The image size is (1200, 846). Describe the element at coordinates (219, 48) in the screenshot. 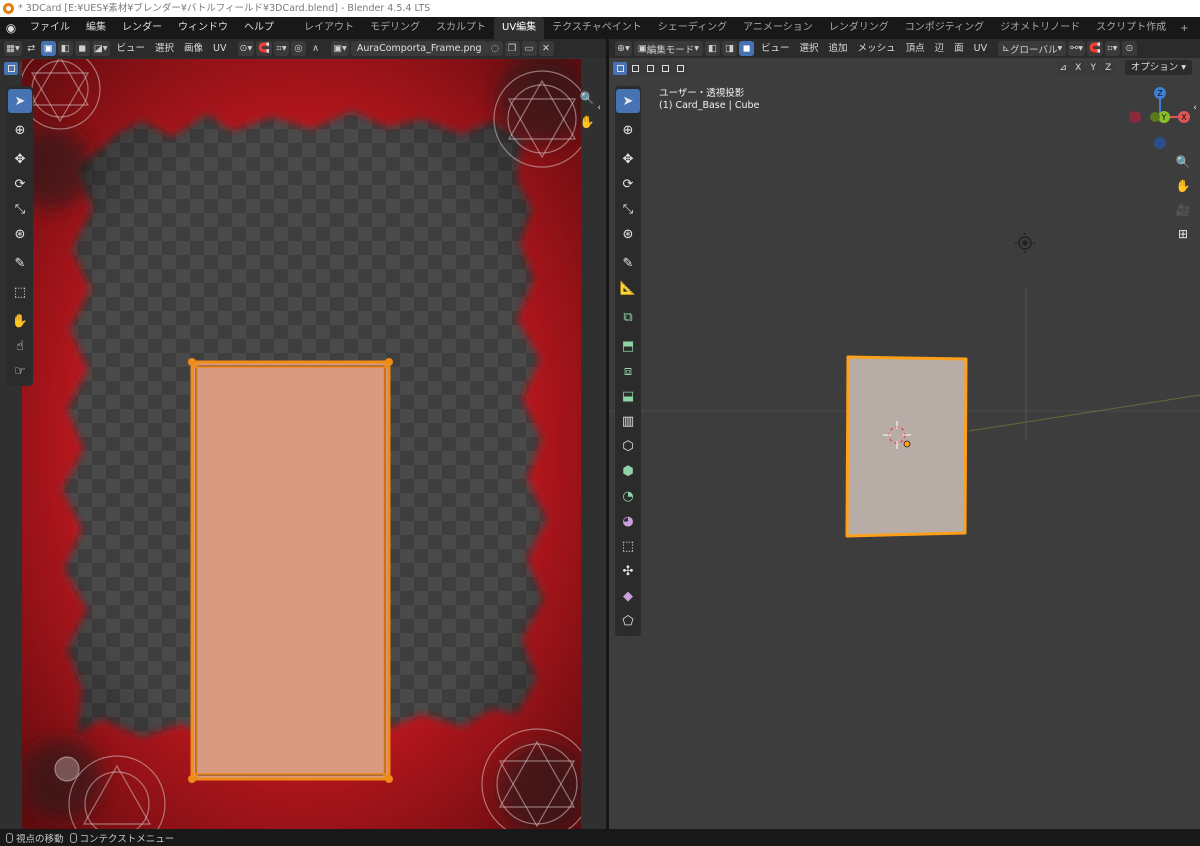

I see `uv-menu-uv: UV` at that location.